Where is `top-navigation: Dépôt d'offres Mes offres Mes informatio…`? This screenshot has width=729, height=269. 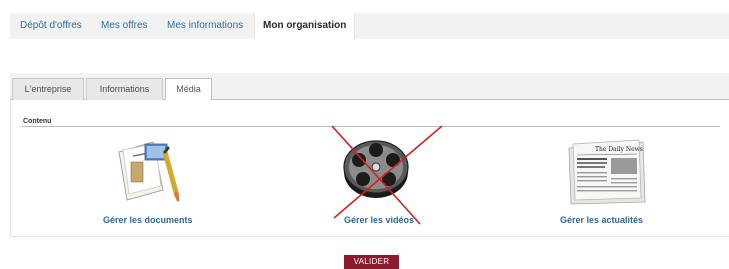 top-navigation: Dépôt d'offres Mes offres Mes informatio… is located at coordinates (369, 26).